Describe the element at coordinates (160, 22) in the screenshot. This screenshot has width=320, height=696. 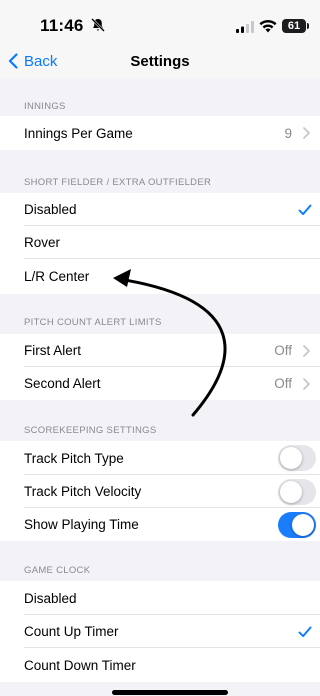
I see `status-bar: 11:46 61` at that location.